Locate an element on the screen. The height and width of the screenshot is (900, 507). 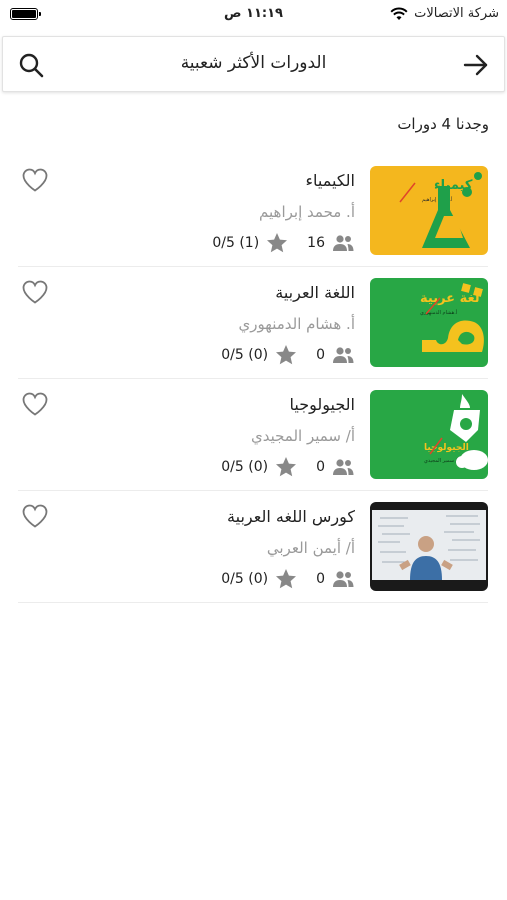
app-header: الدورات الأكثر شعبية is located at coordinates (253, 64).